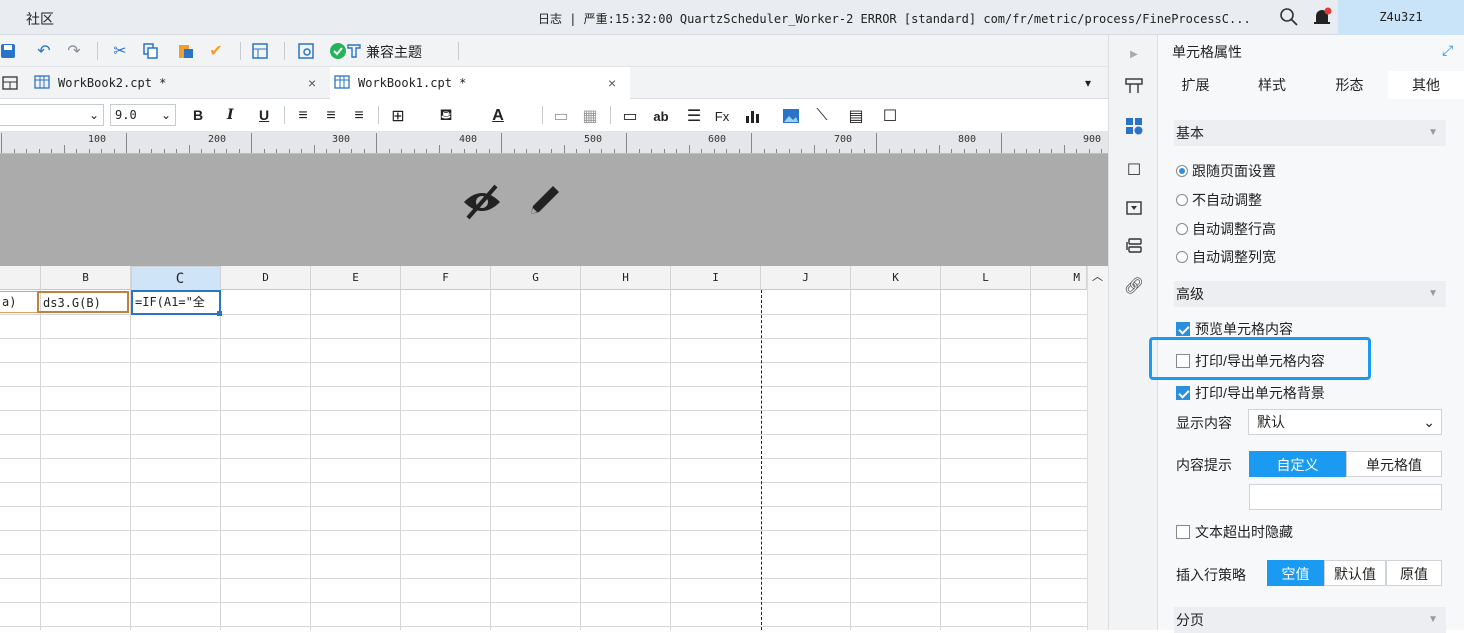  What do you see at coordinates (198, 115) in the screenshot?
I see `bold-button: B` at bounding box center [198, 115].